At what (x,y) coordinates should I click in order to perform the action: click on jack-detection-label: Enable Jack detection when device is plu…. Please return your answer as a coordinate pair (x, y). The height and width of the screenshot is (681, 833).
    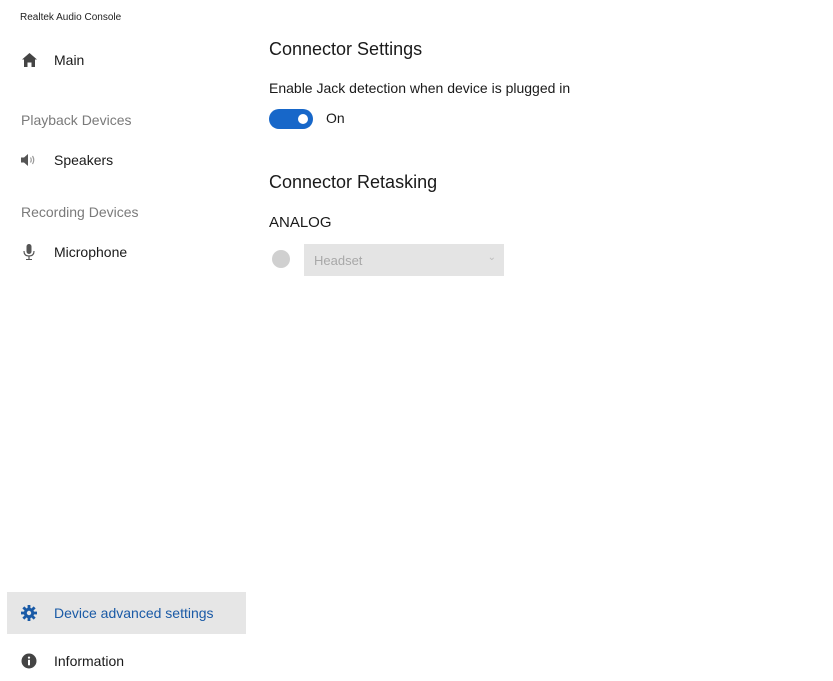
    Looking at the image, I should click on (420, 88).